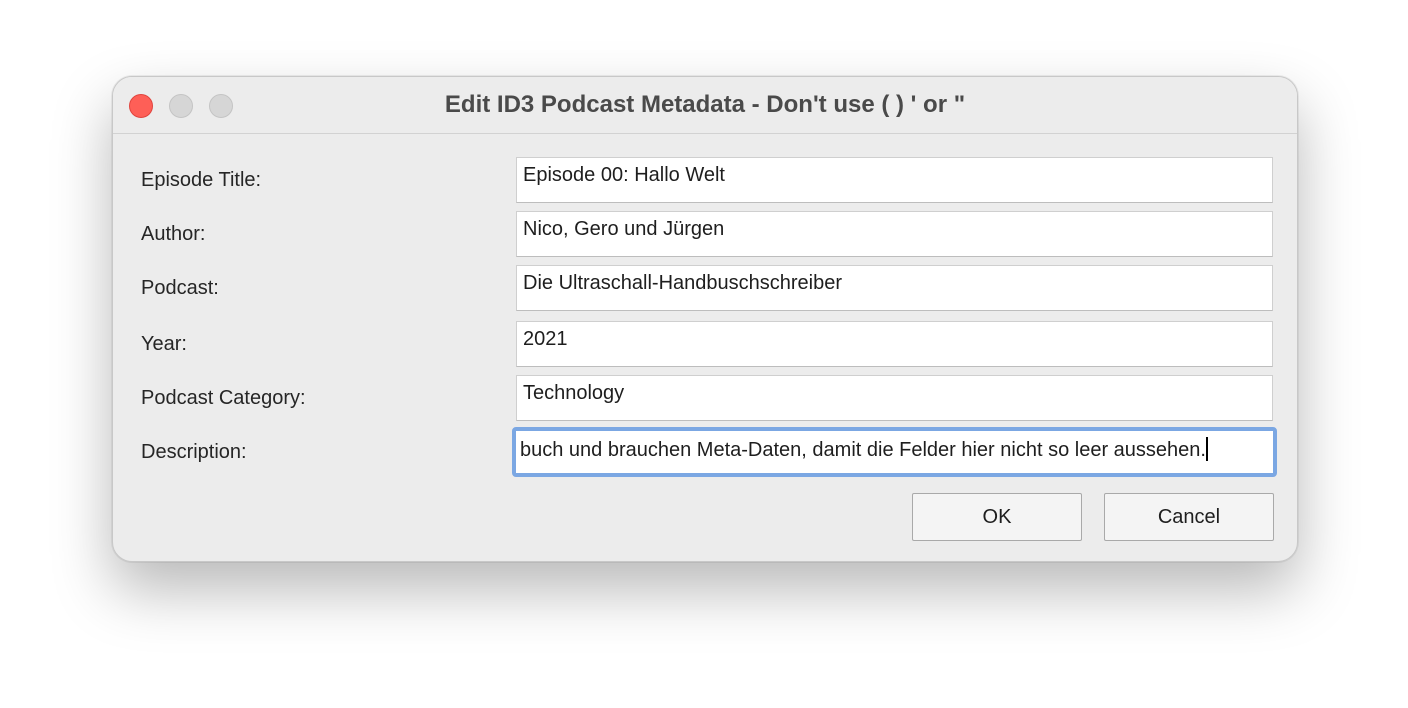  What do you see at coordinates (173, 234) in the screenshot?
I see `author-label: Author:` at bounding box center [173, 234].